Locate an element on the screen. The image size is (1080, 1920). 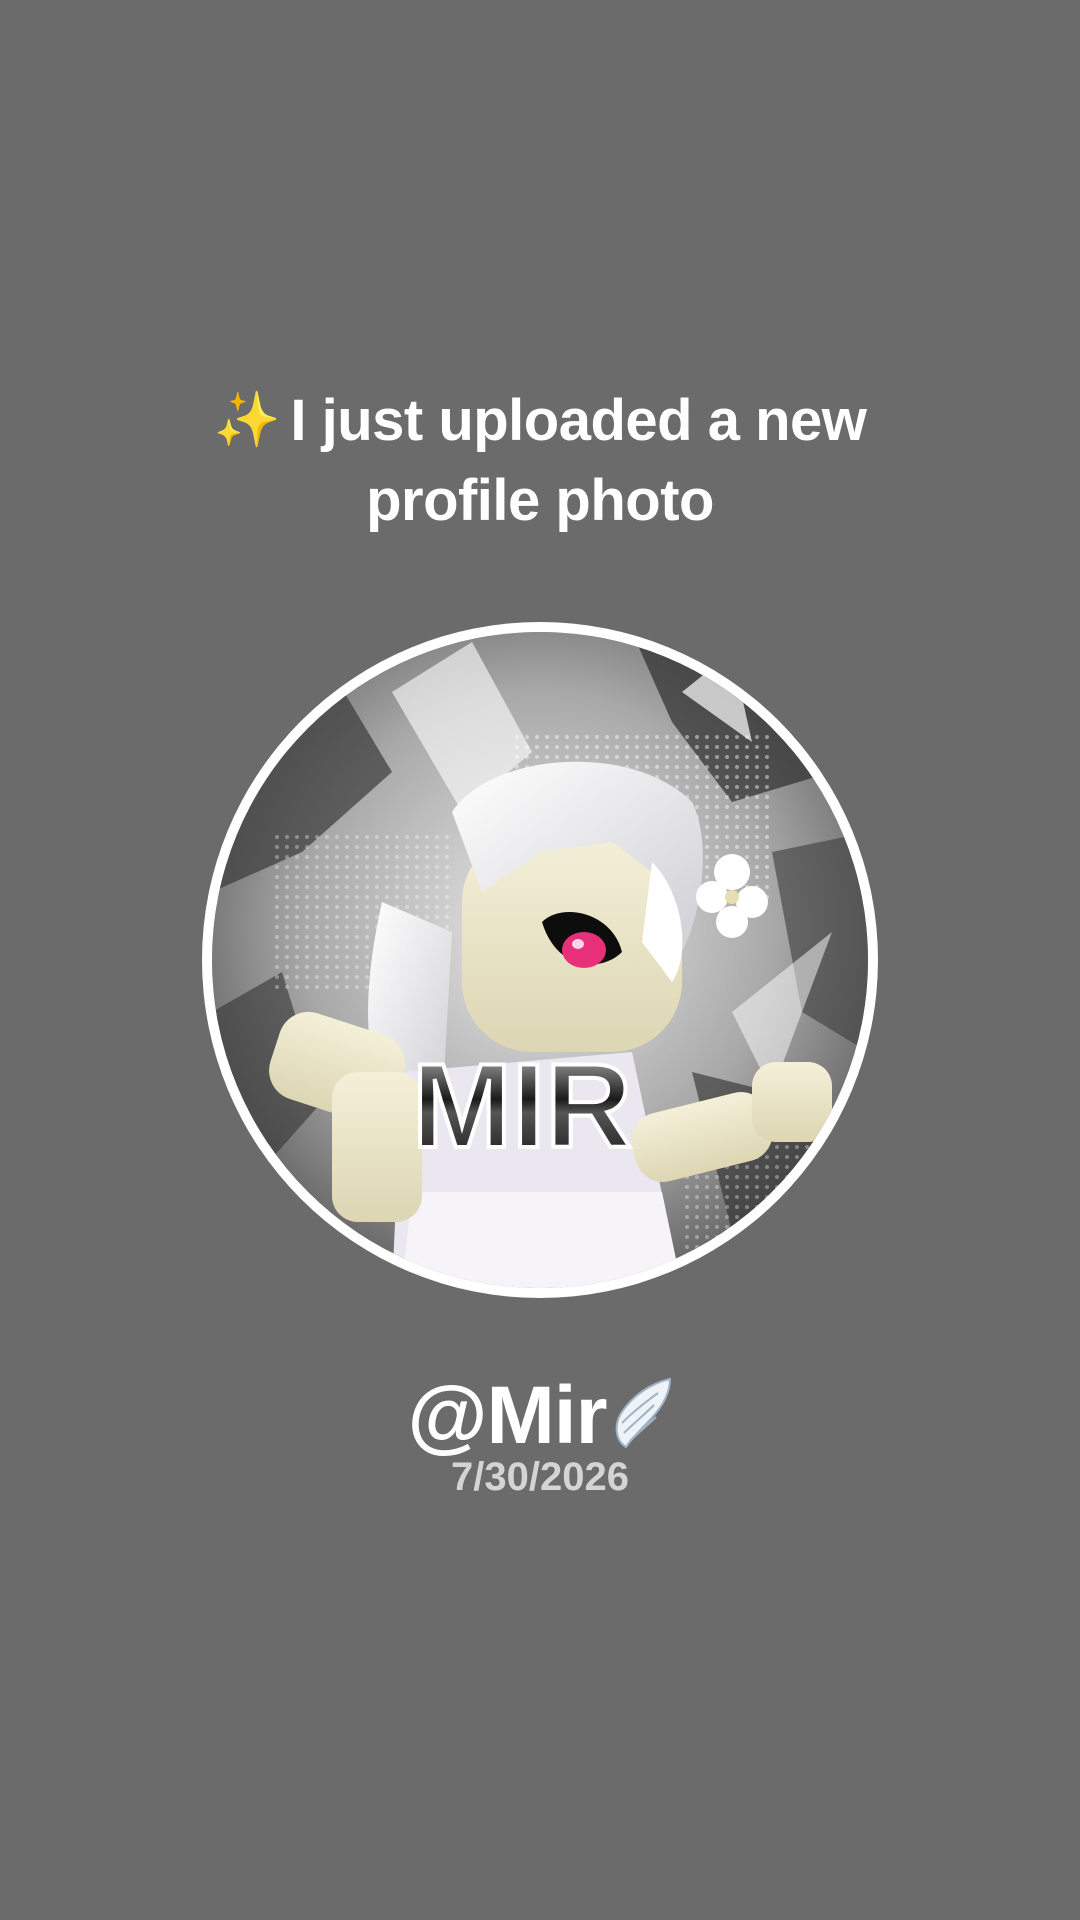
headline-text-1: I just uploaded a new is located at coordinates (578, 420).